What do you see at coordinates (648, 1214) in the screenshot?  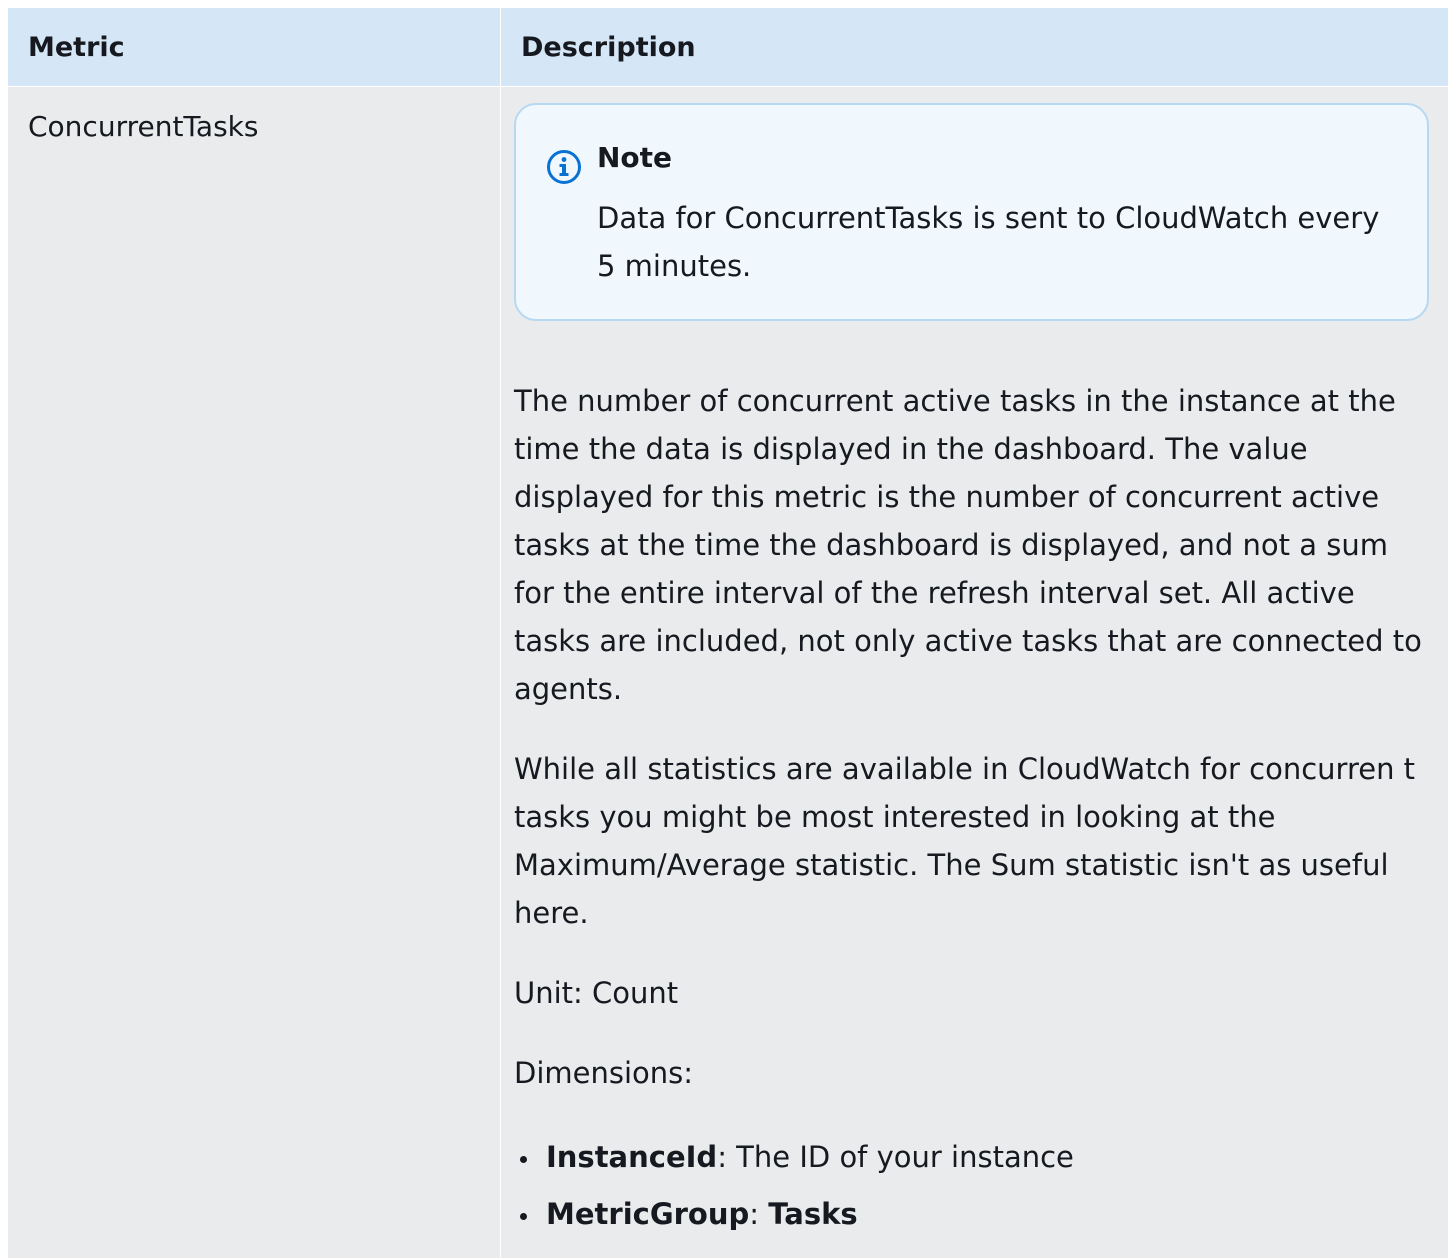 I see `dimension-name: MetricGroup` at bounding box center [648, 1214].